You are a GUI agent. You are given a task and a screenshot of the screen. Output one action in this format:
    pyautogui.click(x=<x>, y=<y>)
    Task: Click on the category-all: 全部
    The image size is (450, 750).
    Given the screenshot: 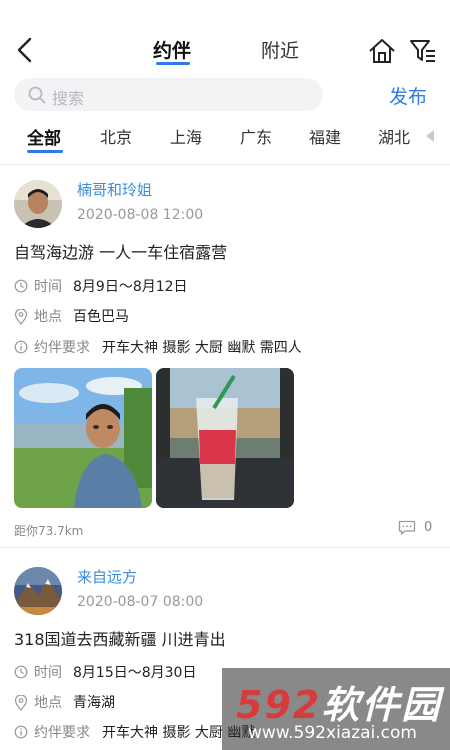 What is the action you would take?
    pyautogui.click(x=44, y=136)
    